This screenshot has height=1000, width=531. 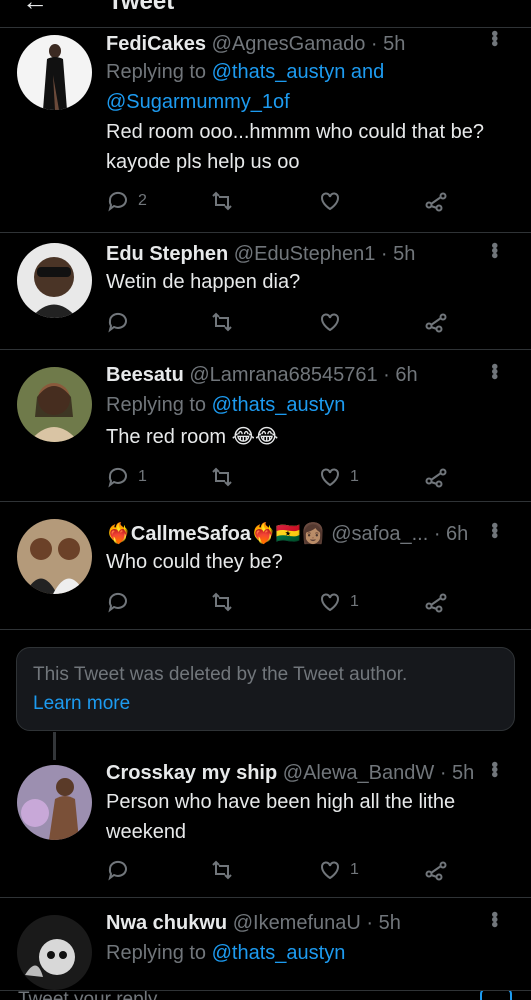 I want to click on author-name: Edu Stephen, so click(x=167, y=254).